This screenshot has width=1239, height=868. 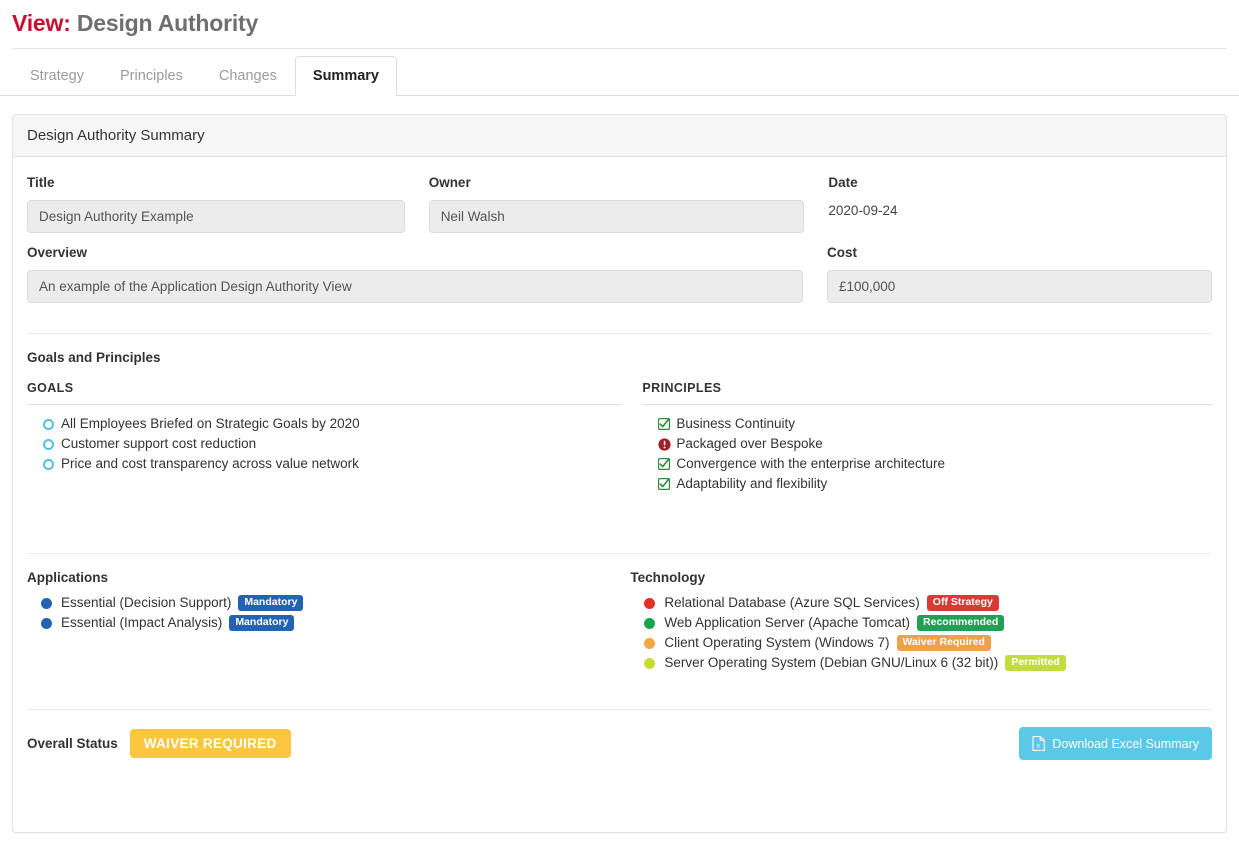 I want to click on tab-summary: Summary, so click(x=345, y=76).